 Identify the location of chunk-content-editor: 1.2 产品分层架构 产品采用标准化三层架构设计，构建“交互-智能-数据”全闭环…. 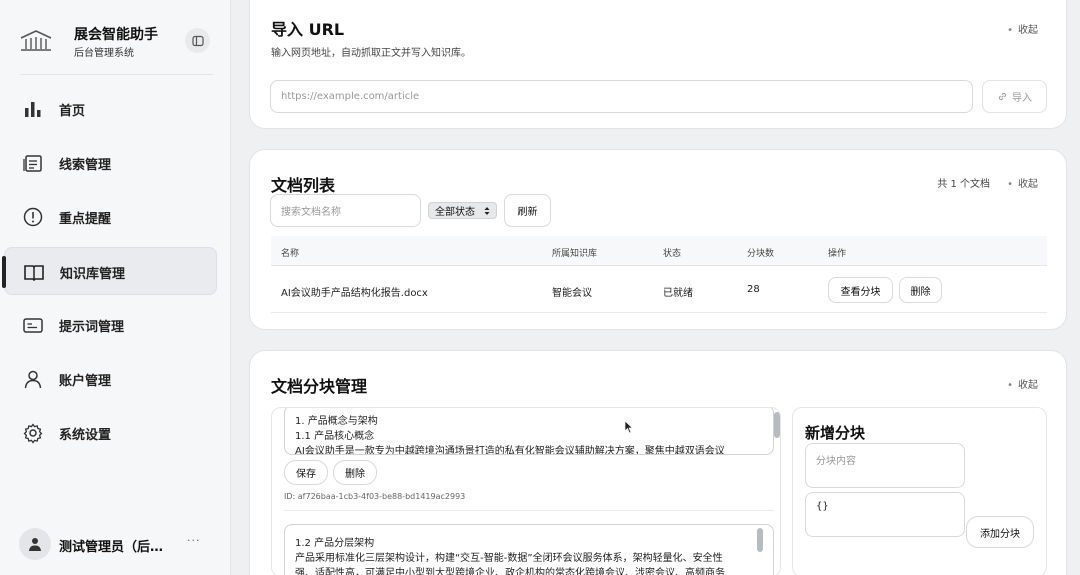
(529, 549).